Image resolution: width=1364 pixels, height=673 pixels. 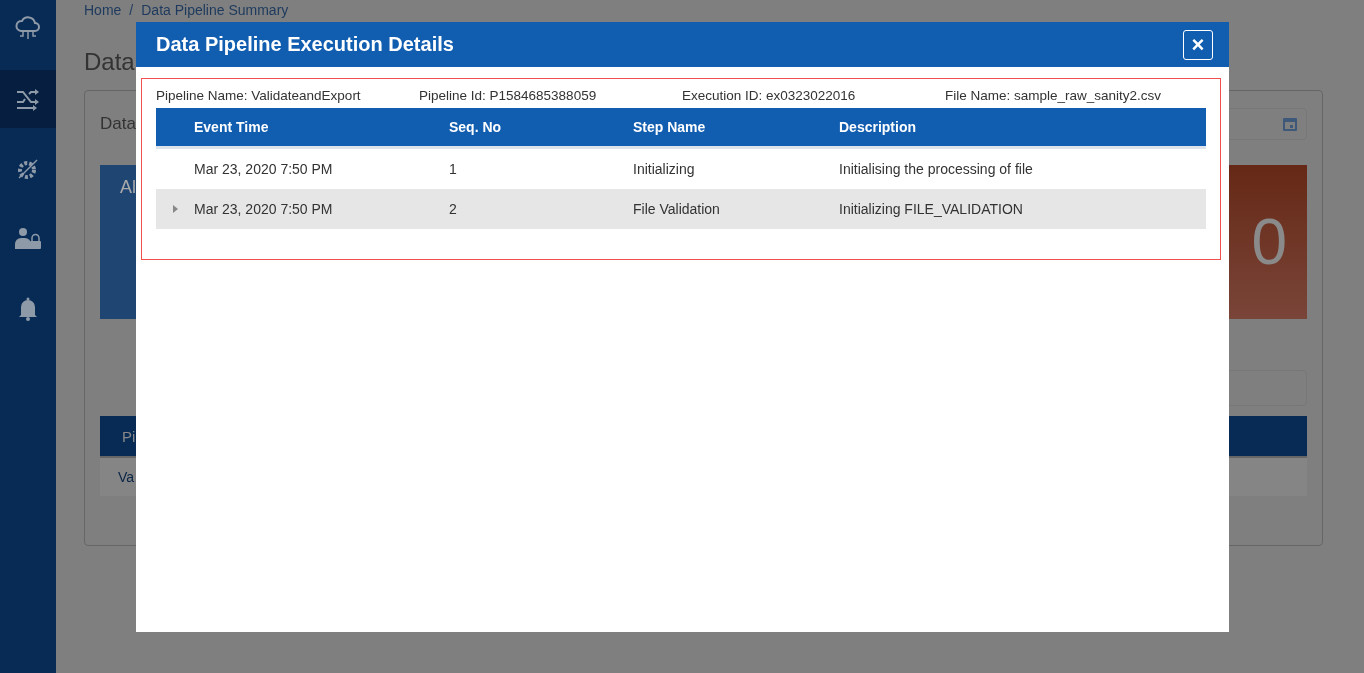 I want to click on dialog-title: Data Pipeline Execution Details, so click(x=305, y=44).